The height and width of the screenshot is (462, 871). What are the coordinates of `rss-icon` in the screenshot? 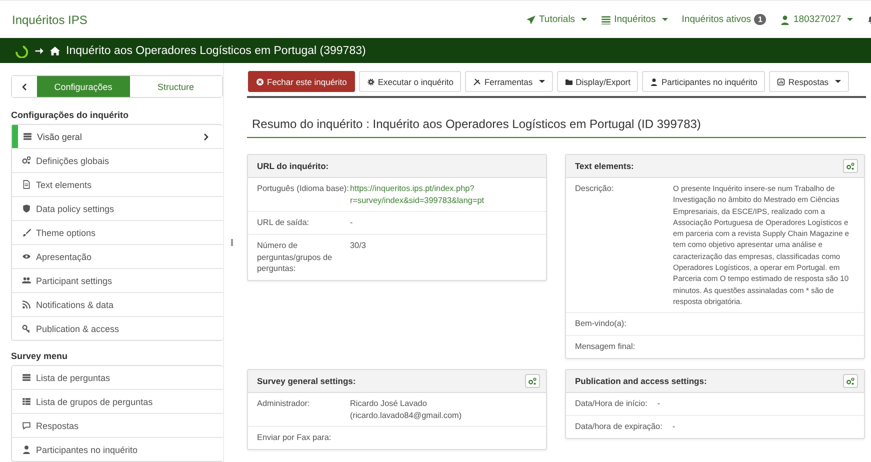 It's located at (26, 304).